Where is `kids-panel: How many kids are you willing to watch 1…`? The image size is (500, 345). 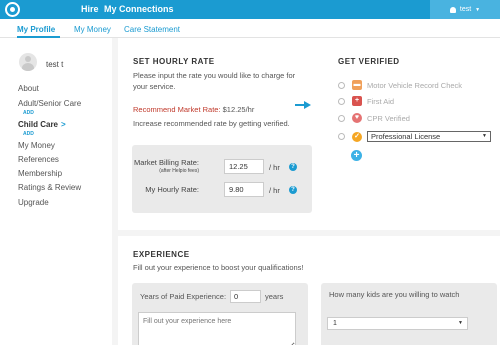
kids-panel: How many kids are you willing to watch 1… is located at coordinates (409, 314).